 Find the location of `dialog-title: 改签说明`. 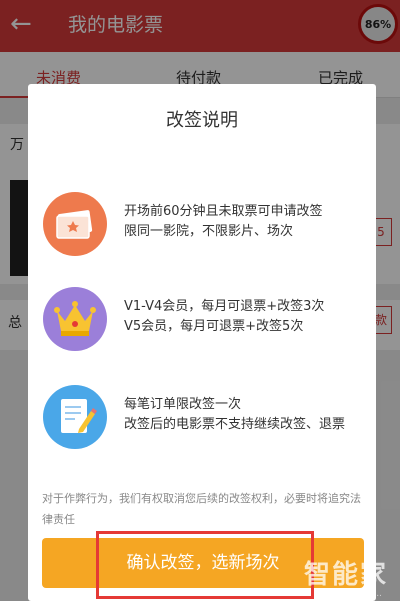

dialog-title: 改签说明 is located at coordinates (202, 120).